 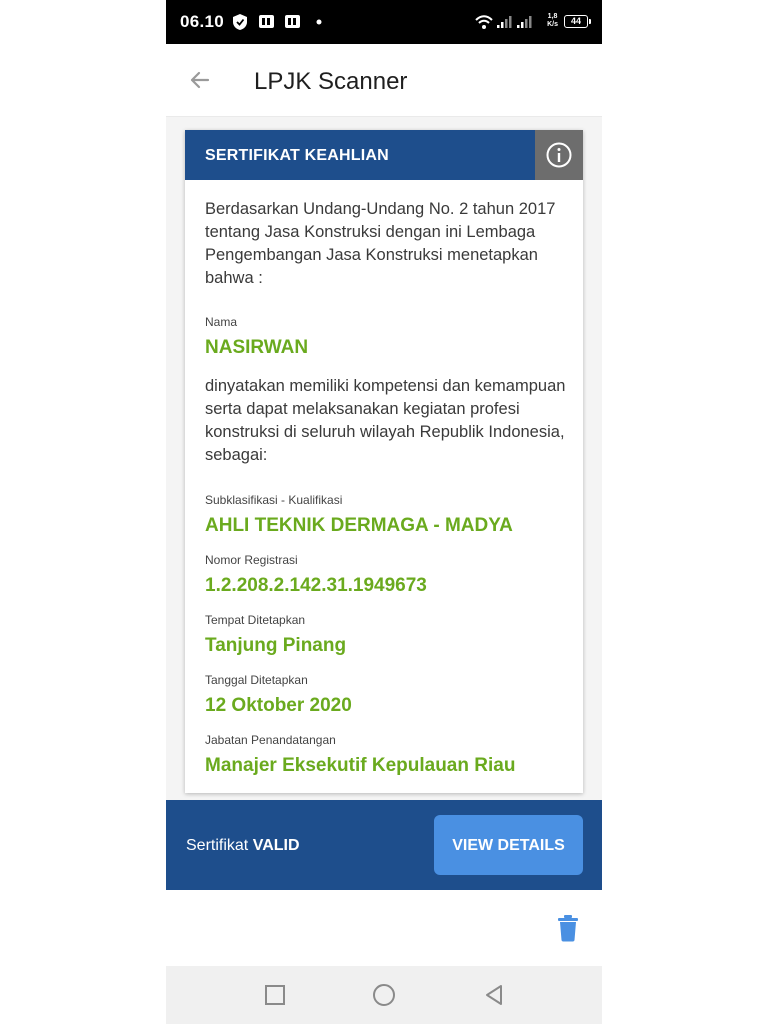 What do you see at coordinates (552, 16) in the screenshot?
I see `network-speed-value: 1,8` at bounding box center [552, 16].